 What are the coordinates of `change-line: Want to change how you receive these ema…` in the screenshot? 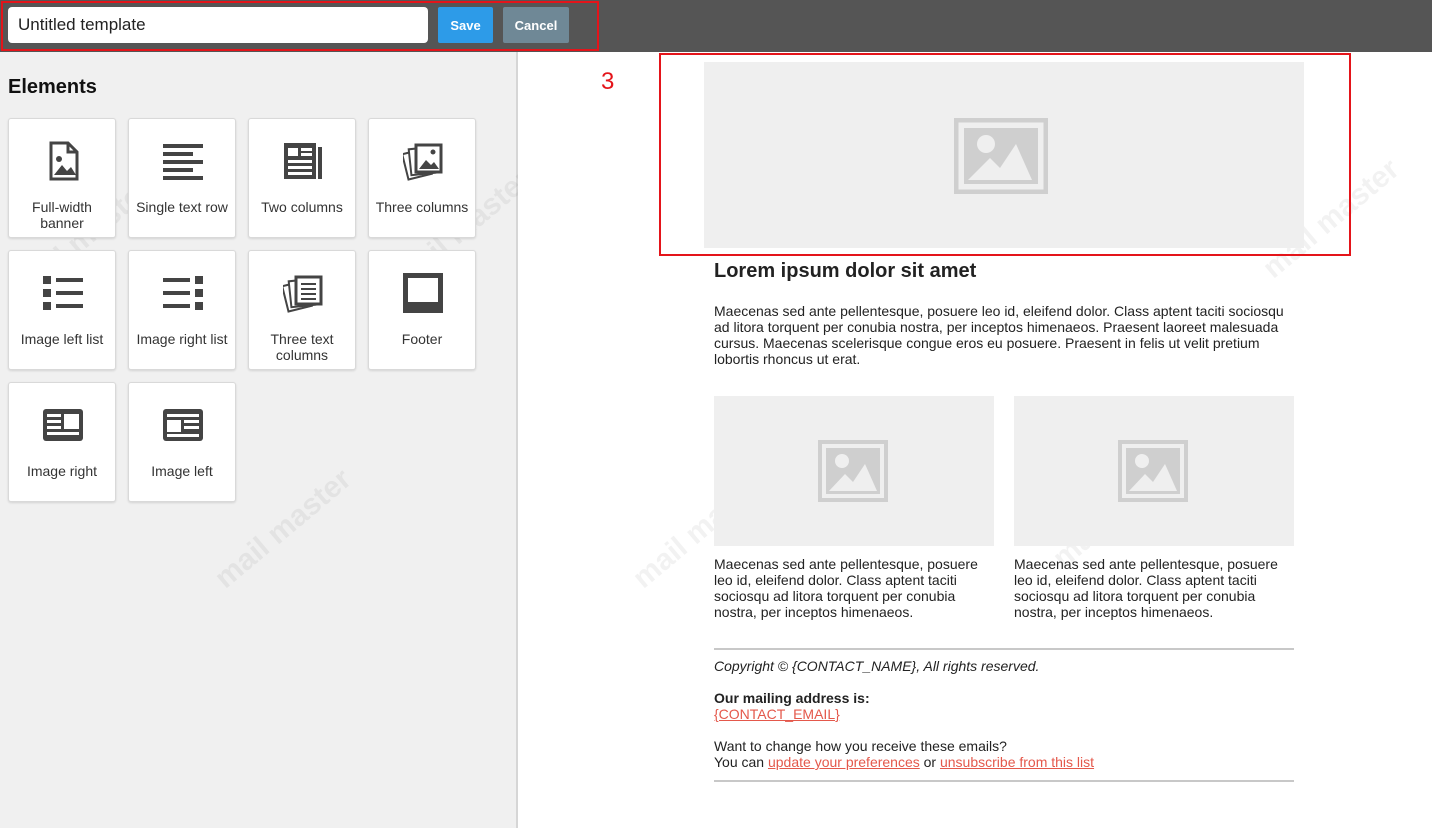 It's located at (860, 746).